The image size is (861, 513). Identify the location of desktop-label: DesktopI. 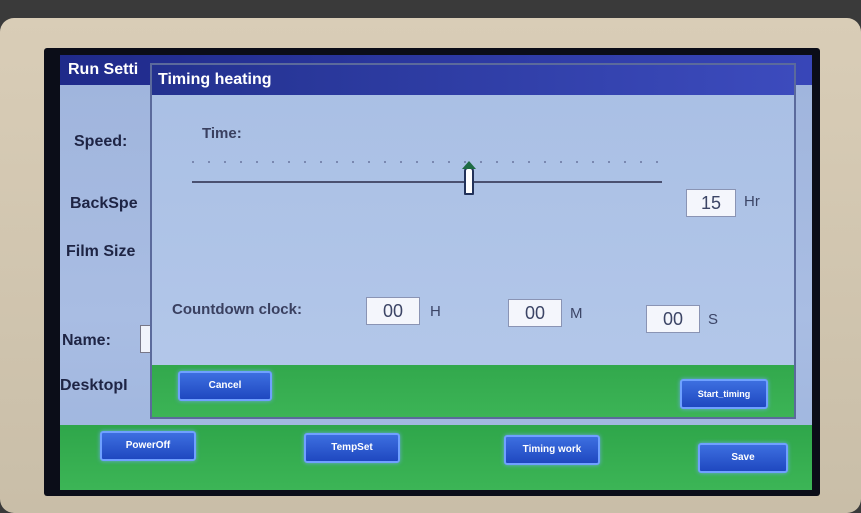
(94, 385).